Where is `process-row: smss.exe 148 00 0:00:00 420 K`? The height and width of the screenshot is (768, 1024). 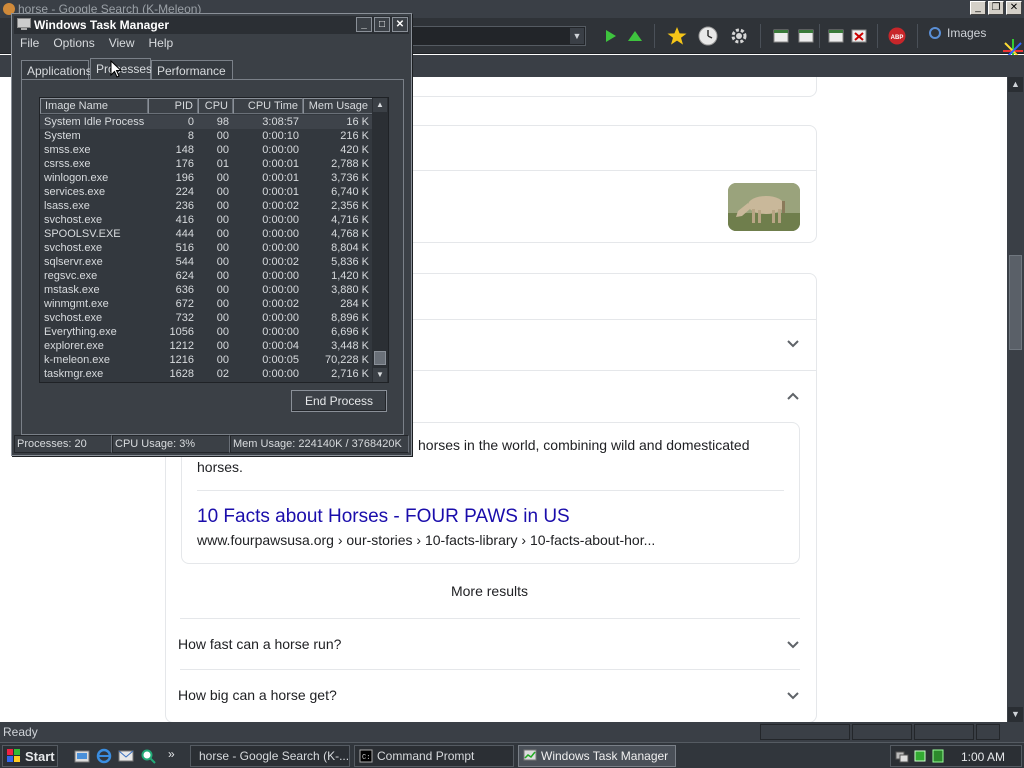 process-row: smss.exe 148 00 0:00:00 420 K is located at coordinates (206, 150).